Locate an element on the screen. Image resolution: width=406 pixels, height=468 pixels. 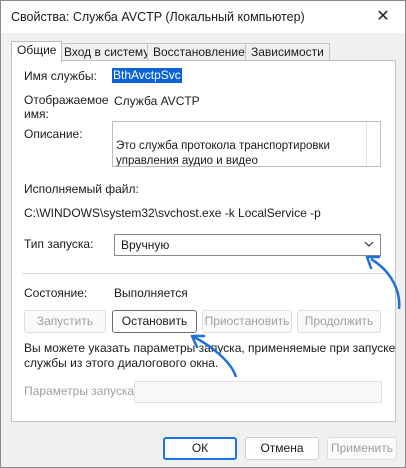
service-name-label: Имя службы: is located at coordinates (60, 76).